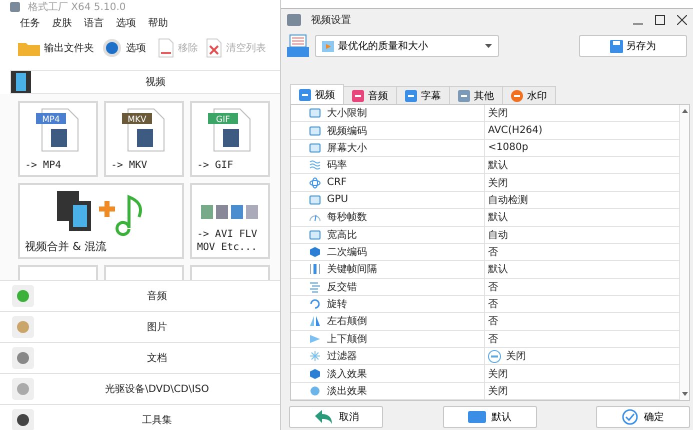 This screenshot has height=430, width=693. Describe the element at coordinates (685, 111) in the screenshot. I see `scroll-up-icon` at that location.